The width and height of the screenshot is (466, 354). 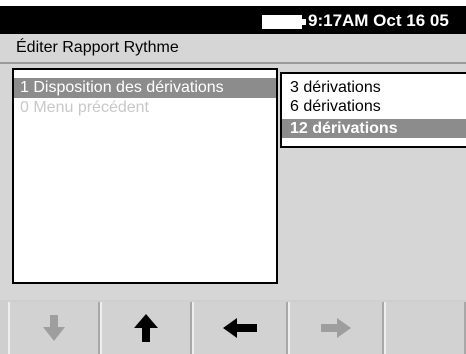 What do you see at coordinates (145, 108) in the screenshot?
I see `menu-item-menu-precedent: 0 Menu précédent` at bounding box center [145, 108].